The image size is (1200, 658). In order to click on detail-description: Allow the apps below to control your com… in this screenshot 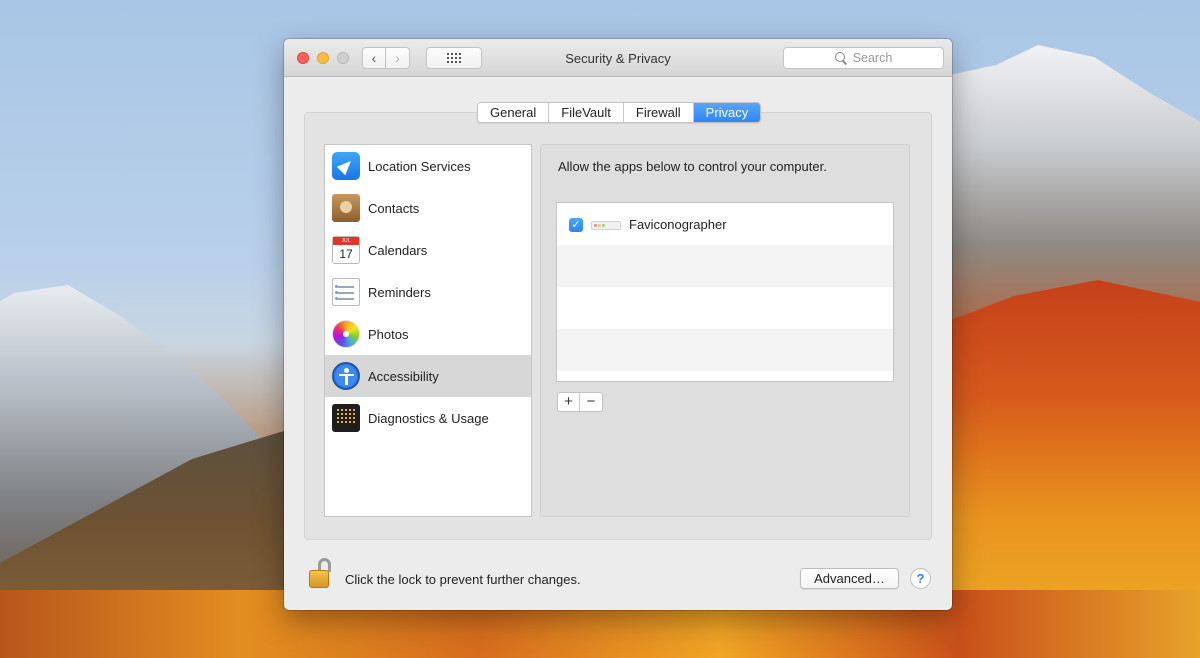, I will do `click(692, 166)`.